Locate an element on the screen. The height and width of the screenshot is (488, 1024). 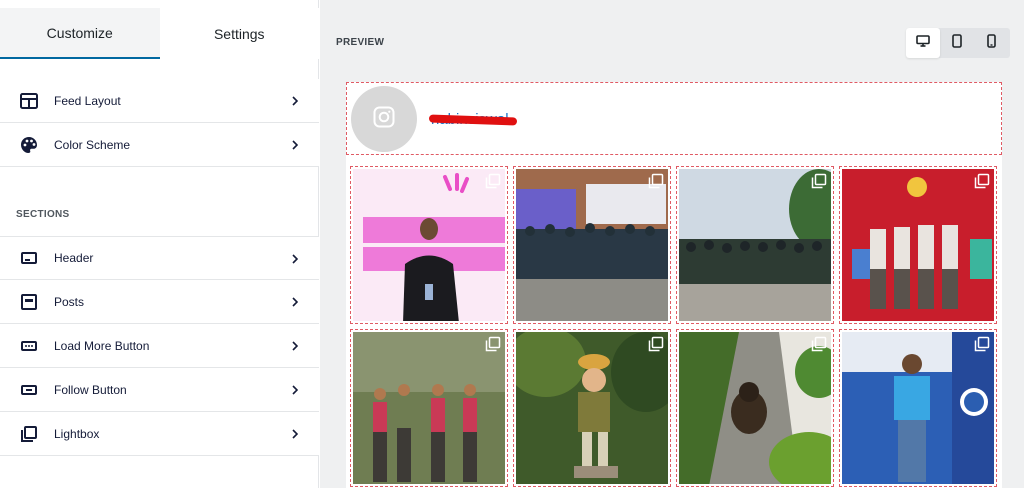
tab-settings: Settings is located at coordinates (239, 33).